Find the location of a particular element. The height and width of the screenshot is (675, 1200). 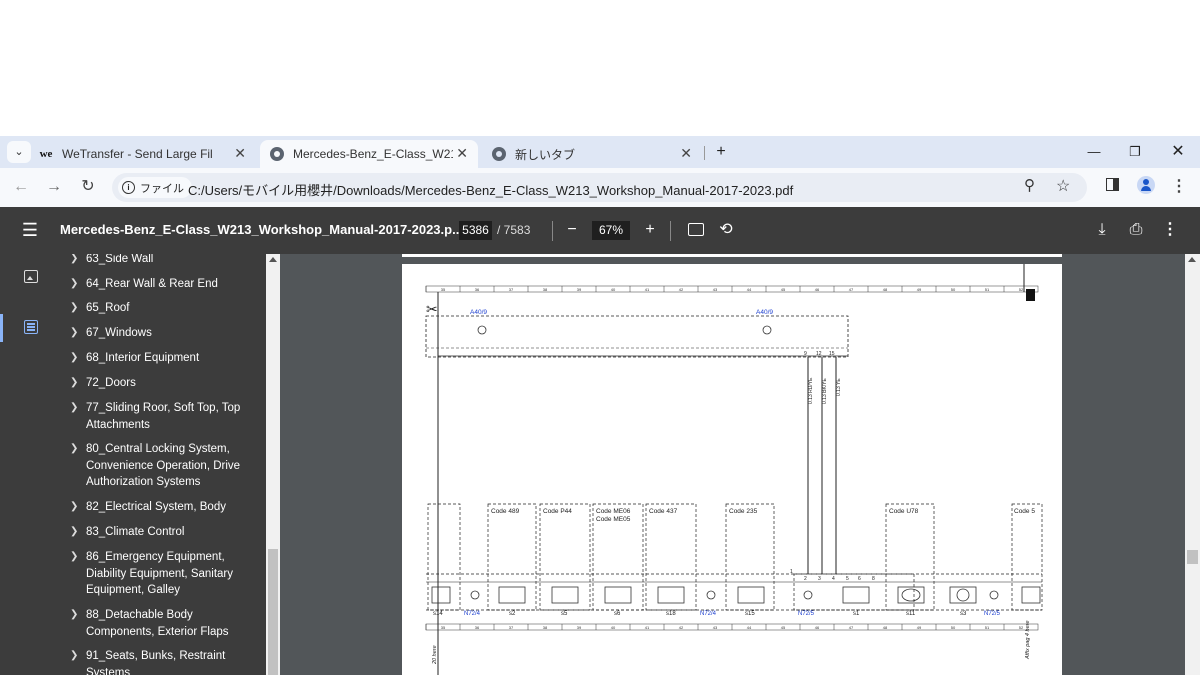

outline-item: ❯ 63_Side Wall is located at coordinates (165, 261).